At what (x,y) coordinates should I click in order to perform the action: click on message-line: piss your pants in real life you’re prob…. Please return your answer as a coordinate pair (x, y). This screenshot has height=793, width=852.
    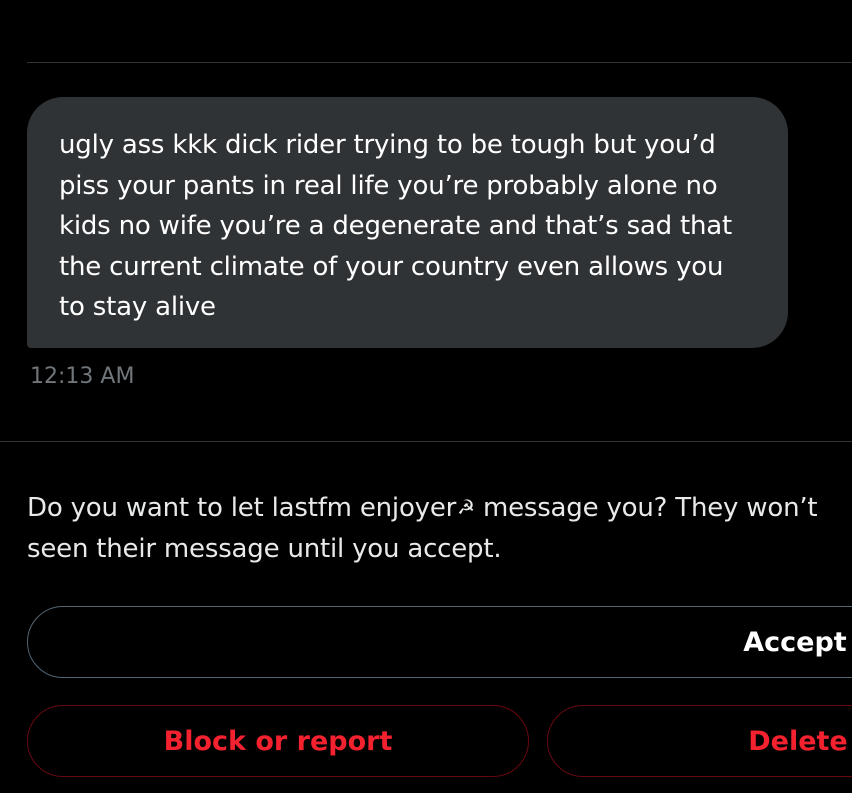
    Looking at the image, I should click on (388, 185).